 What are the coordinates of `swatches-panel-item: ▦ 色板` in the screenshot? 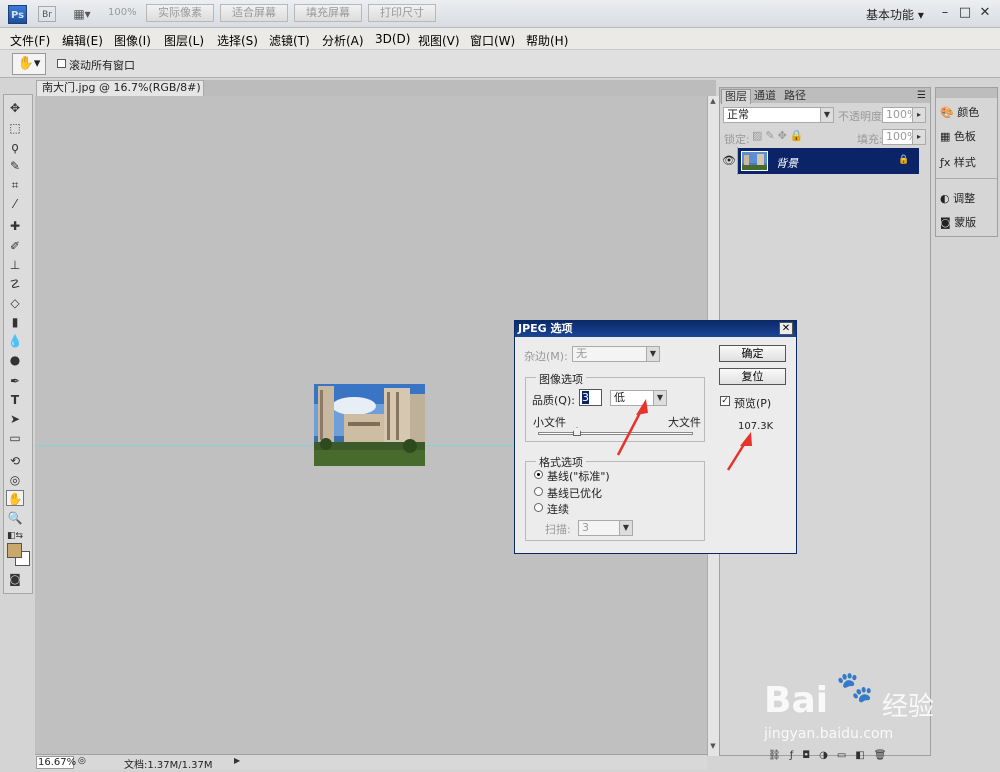 It's located at (958, 136).